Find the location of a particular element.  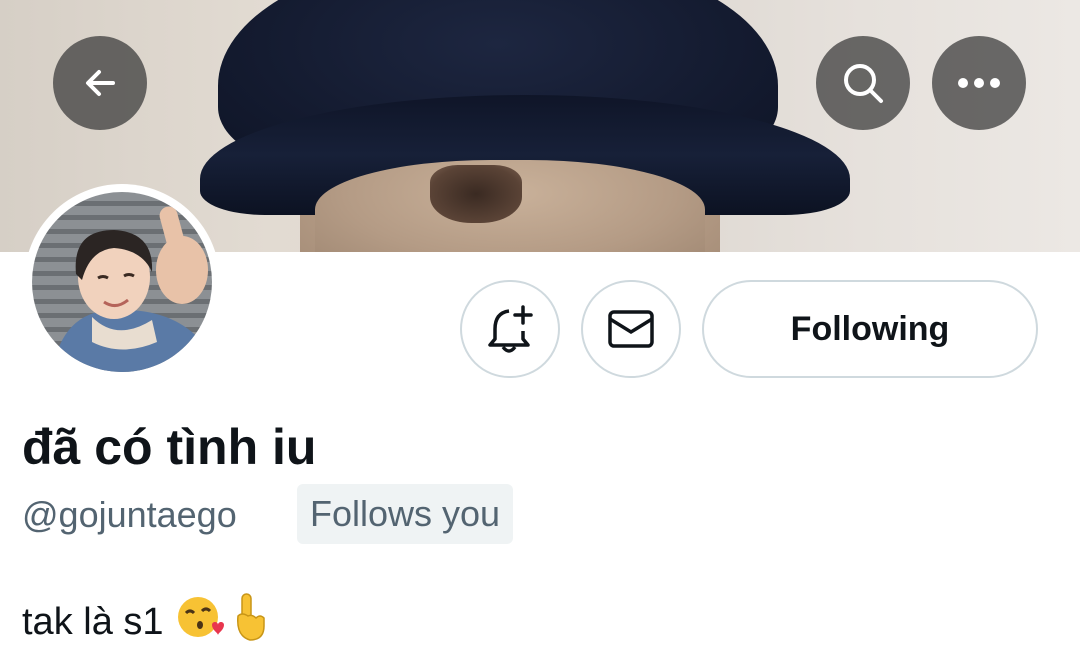

envelope-icon is located at coordinates (631, 329).